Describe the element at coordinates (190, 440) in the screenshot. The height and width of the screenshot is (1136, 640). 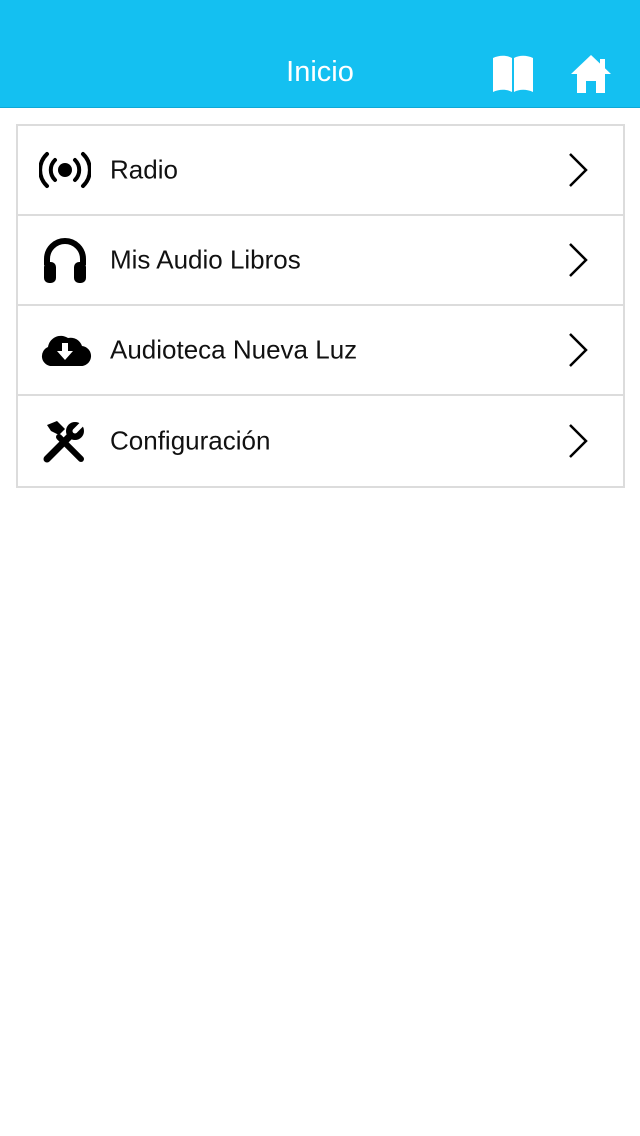
I see `menu-item-label: Configuración` at that location.